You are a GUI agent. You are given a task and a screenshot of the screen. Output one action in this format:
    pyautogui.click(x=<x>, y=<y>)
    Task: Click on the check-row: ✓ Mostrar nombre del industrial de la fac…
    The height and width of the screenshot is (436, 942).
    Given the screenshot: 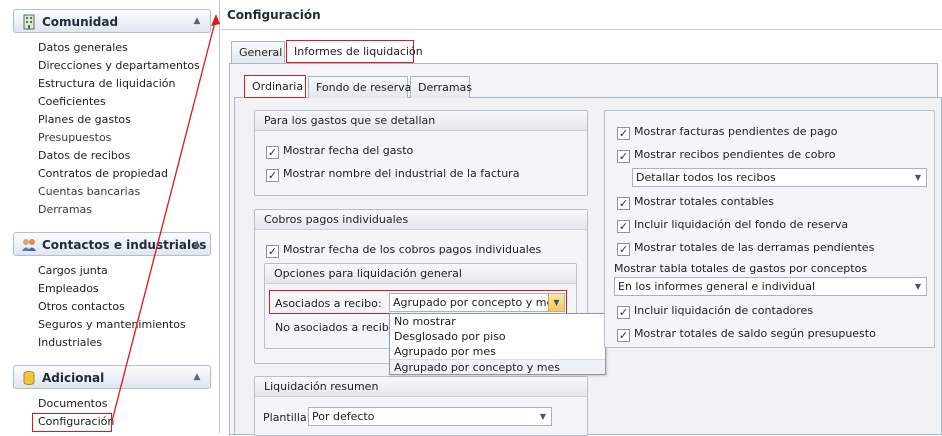 What is the action you would take?
    pyautogui.click(x=392, y=174)
    